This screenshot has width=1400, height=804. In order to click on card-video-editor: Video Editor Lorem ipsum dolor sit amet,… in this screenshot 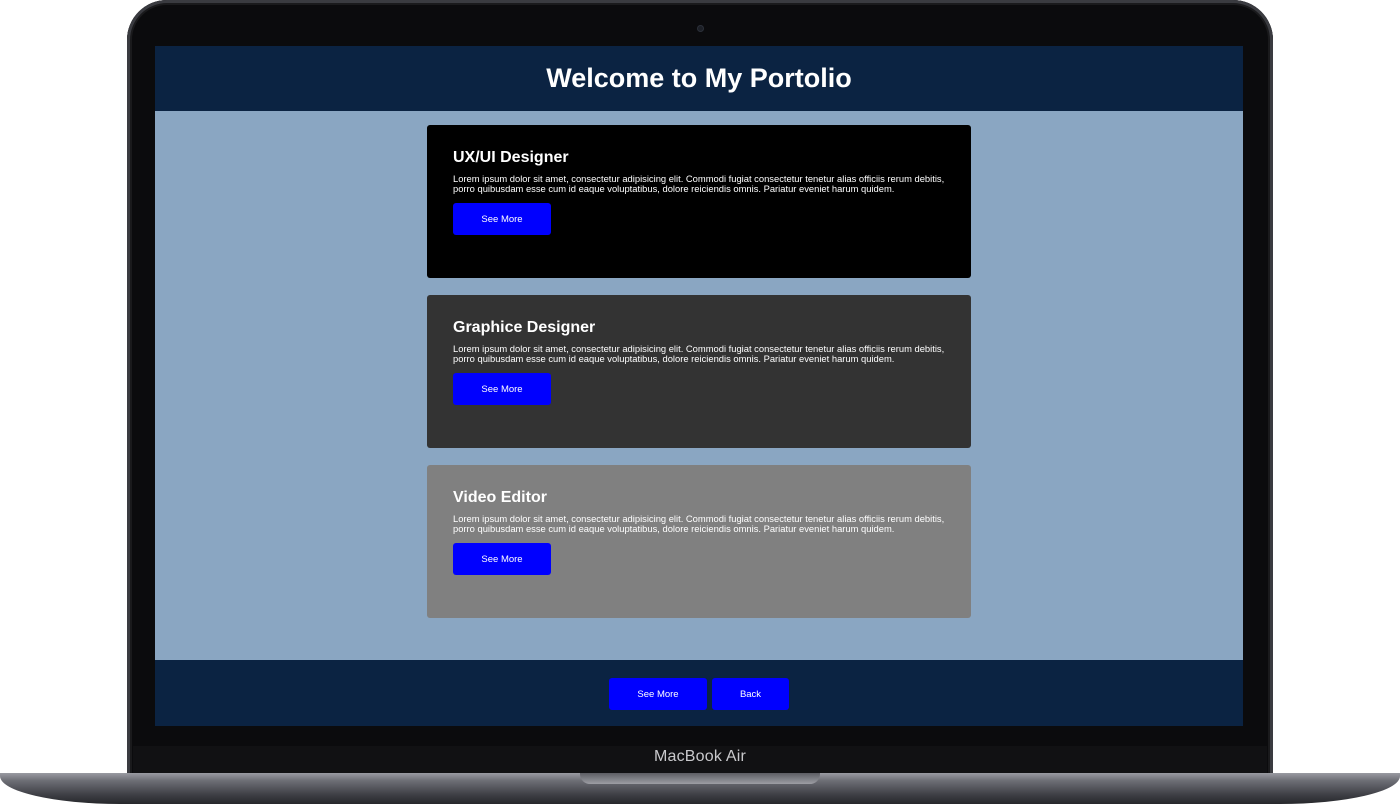, I will do `click(699, 541)`.